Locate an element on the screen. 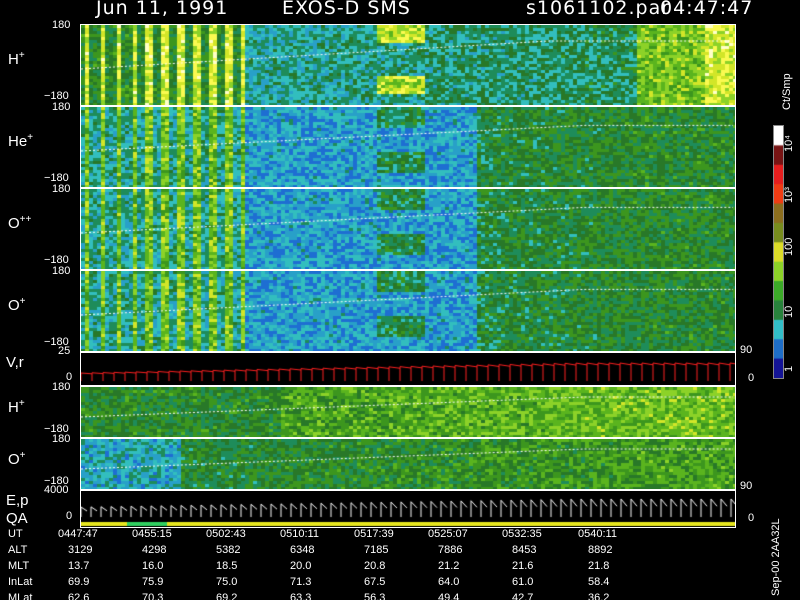 Image resolution: width=800 pixels, height=600 pixels. plot-file: s1061102.par is located at coordinates (598, 9).